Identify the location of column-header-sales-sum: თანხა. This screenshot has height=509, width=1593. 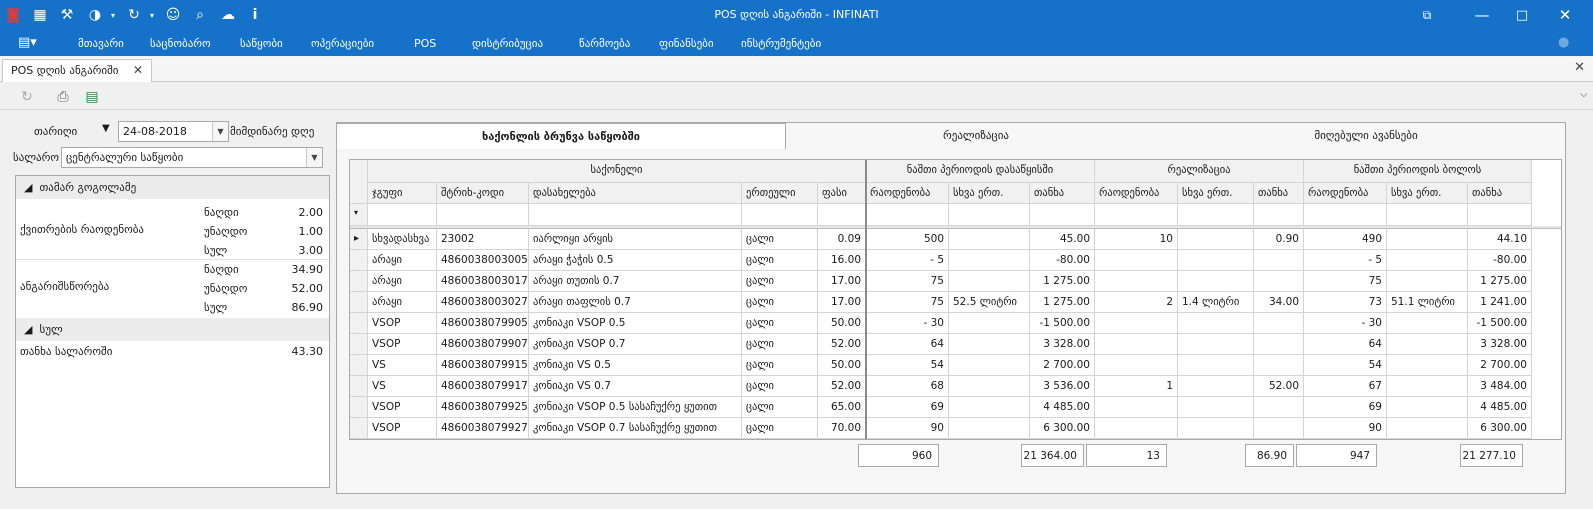
(1279, 193).